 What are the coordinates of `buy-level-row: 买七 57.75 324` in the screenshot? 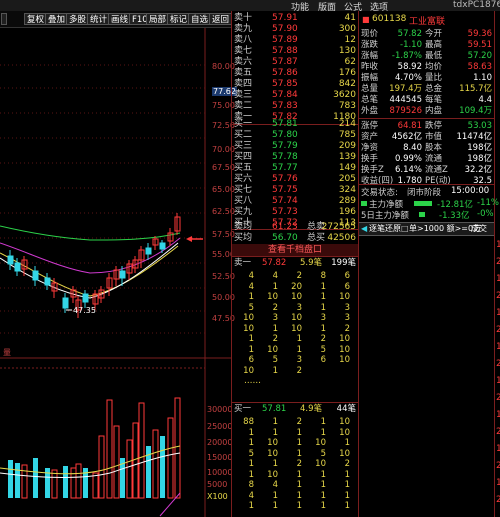 It's located at (295, 190).